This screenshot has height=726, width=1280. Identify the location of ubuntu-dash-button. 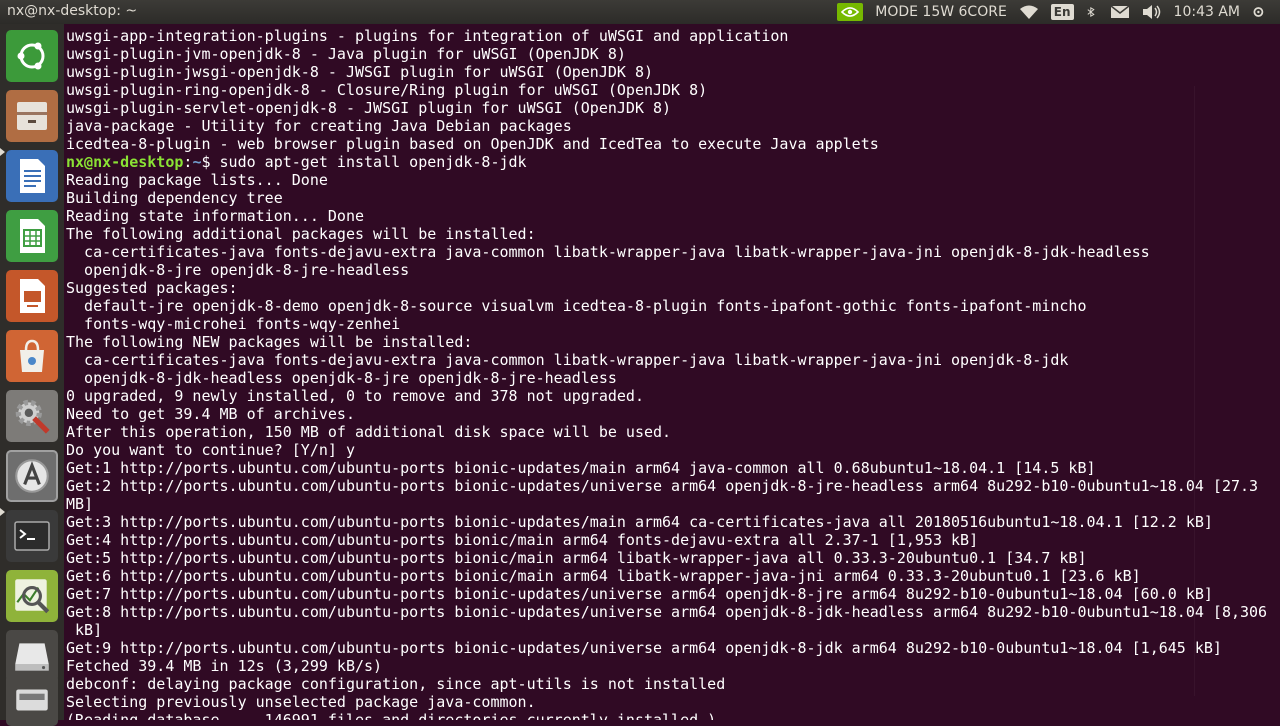
(32, 56).